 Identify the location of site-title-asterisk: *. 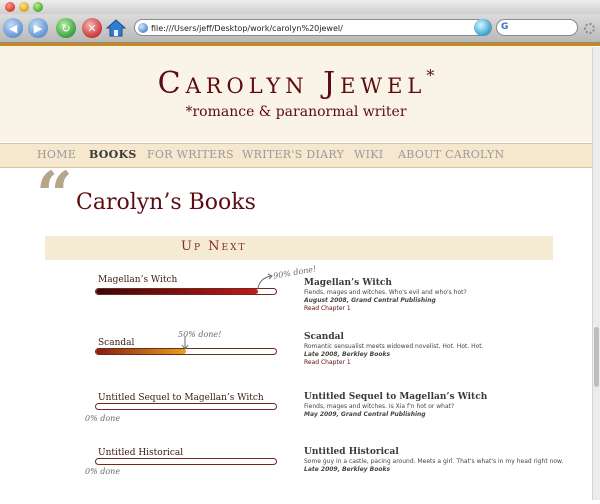
(430, 75).